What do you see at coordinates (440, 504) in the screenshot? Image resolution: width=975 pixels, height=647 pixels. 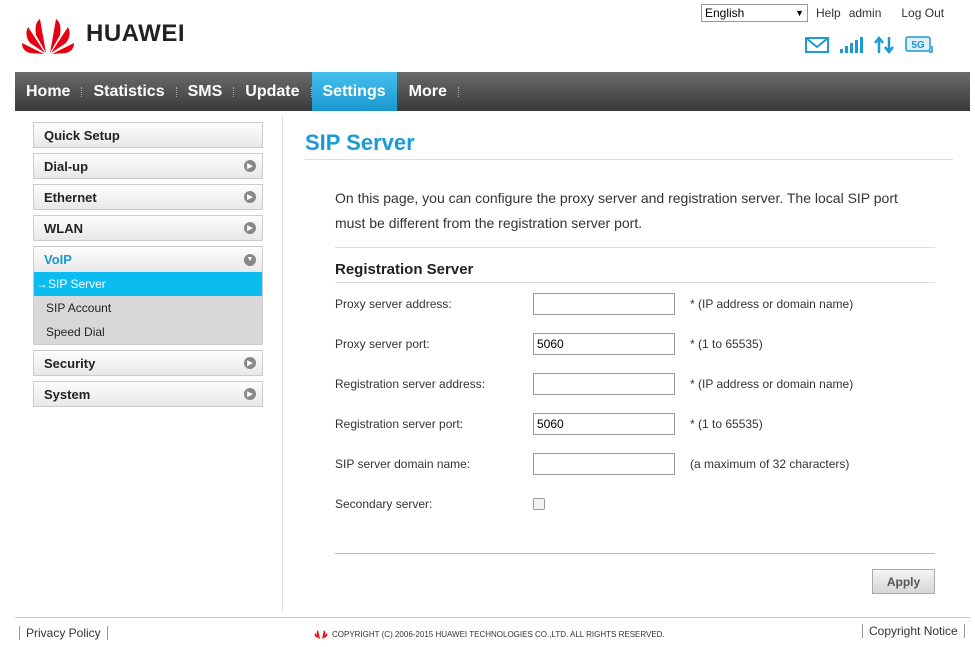 I see `form-row-secondary-server: Secondary server:` at bounding box center [440, 504].